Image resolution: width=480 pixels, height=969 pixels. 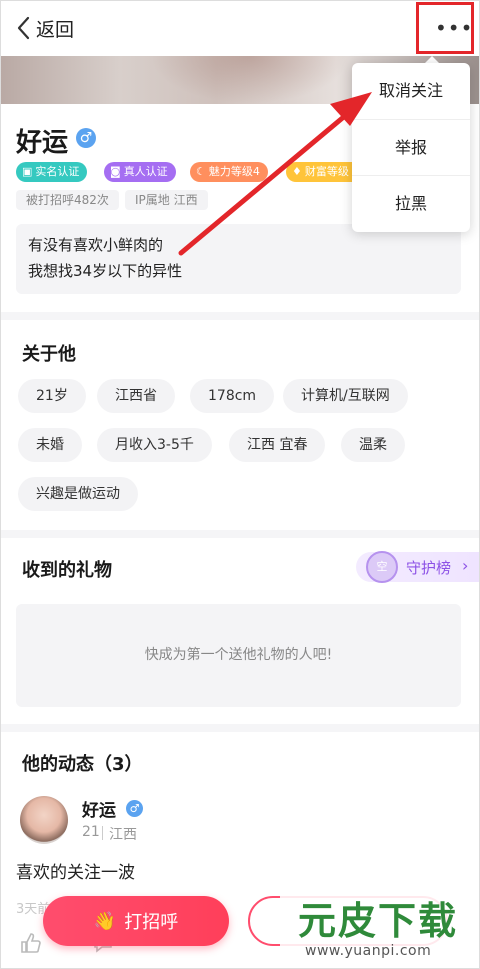 I want to click on watermark-logo: 元皮下载, so click(x=378, y=921).